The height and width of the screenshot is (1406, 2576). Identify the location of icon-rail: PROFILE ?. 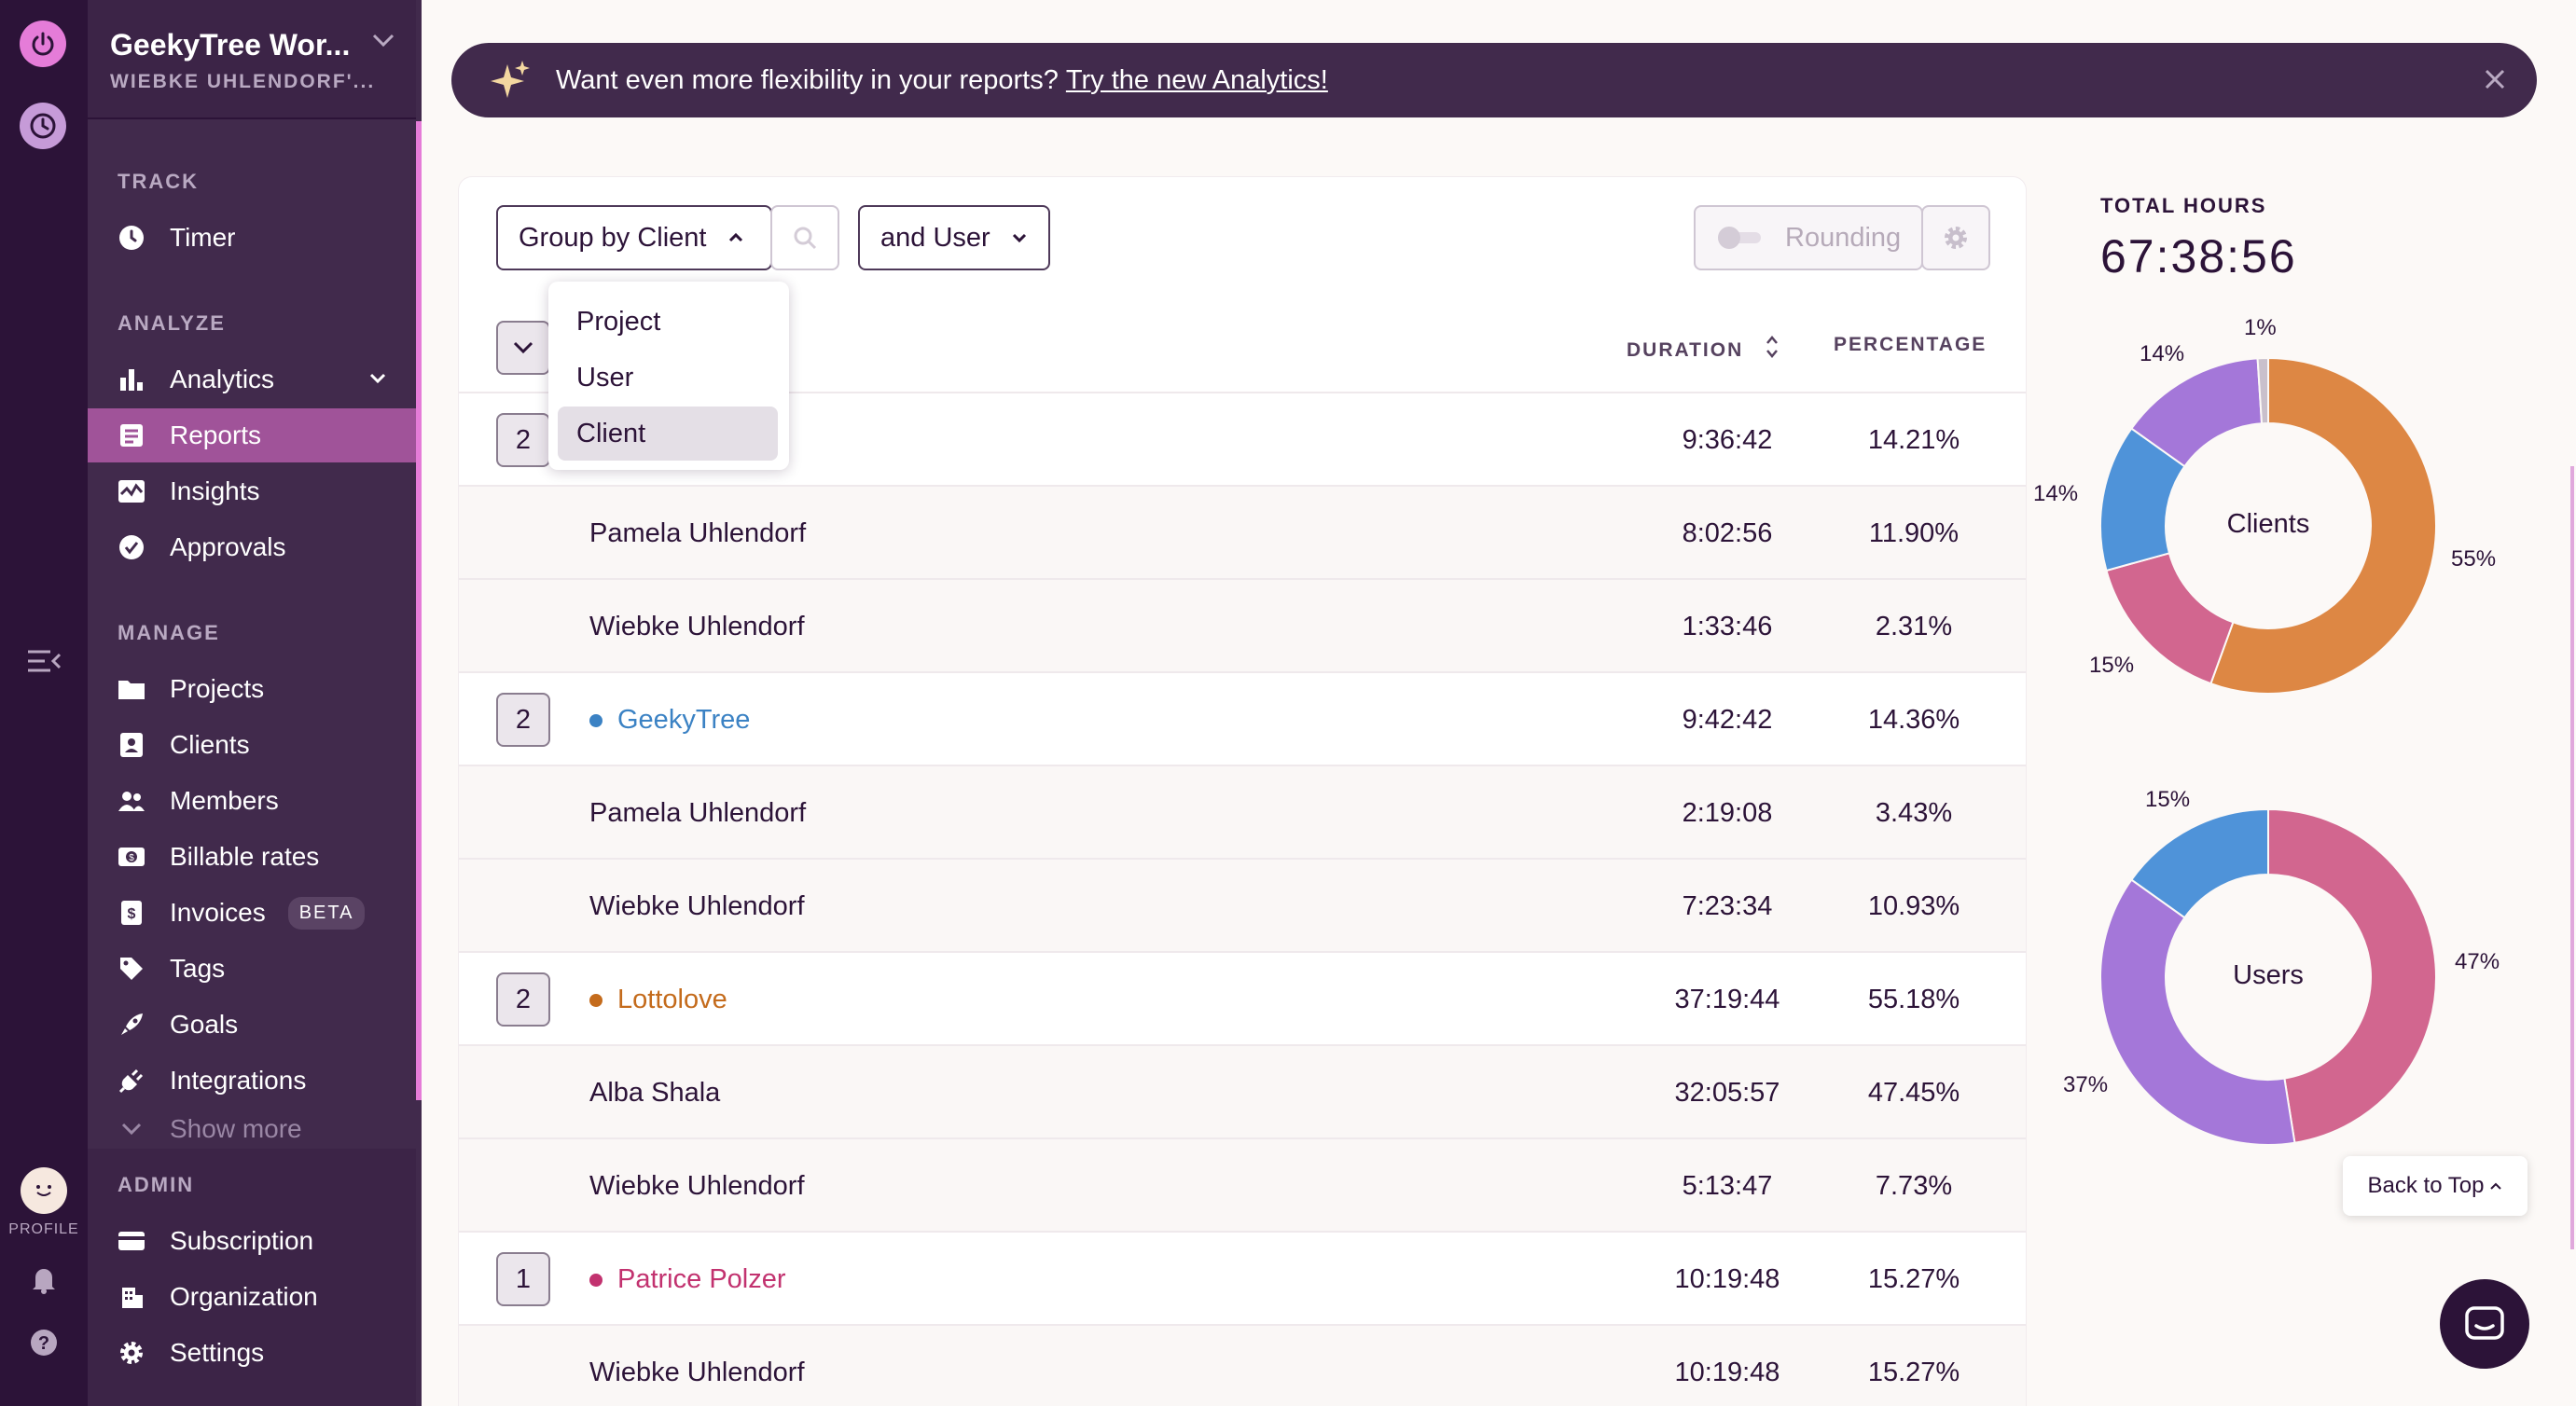
(44, 703).